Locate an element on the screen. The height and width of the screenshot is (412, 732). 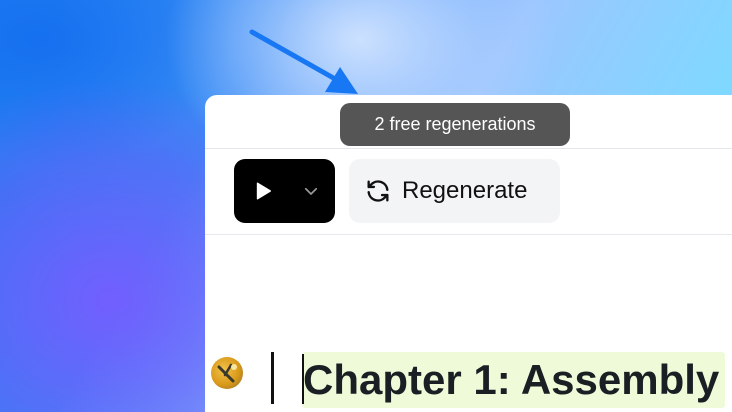
chevron-down-icon is located at coordinates (311, 191).